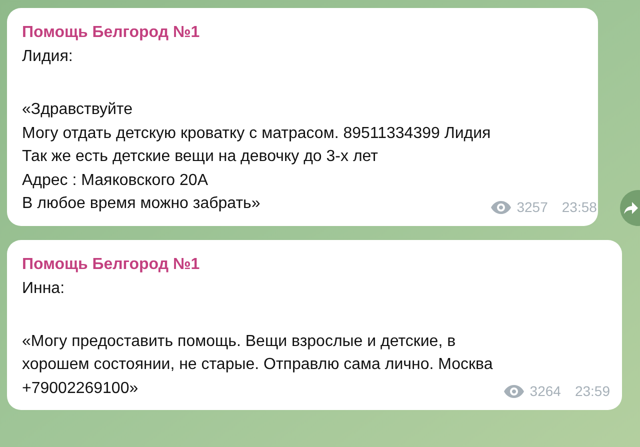  What do you see at coordinates (592, 391) in the screenshot?
I see `message-time: 23:59` at bounding box center [592, 391].